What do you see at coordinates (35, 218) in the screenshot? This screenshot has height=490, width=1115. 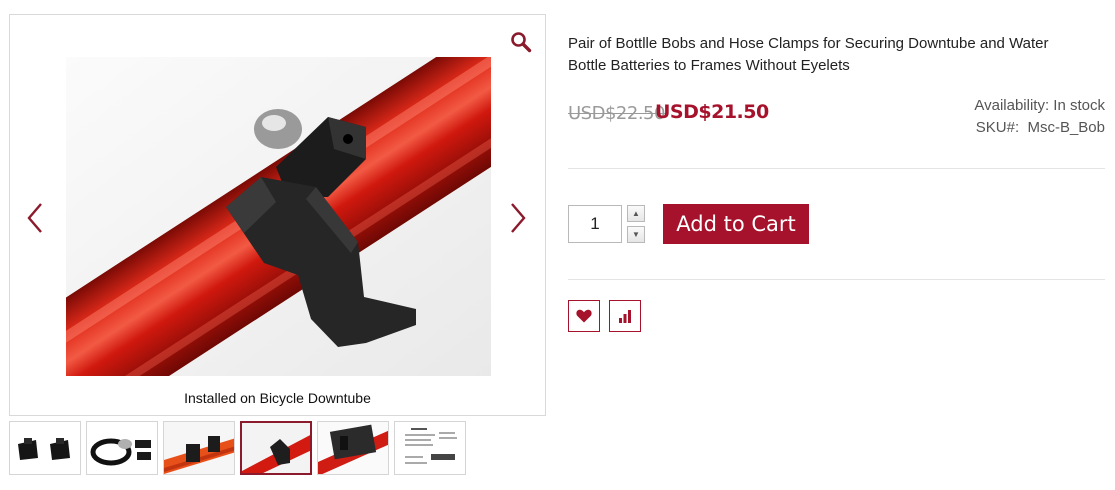 I see `chevron-left-icon` at bounding box center [35, 218].